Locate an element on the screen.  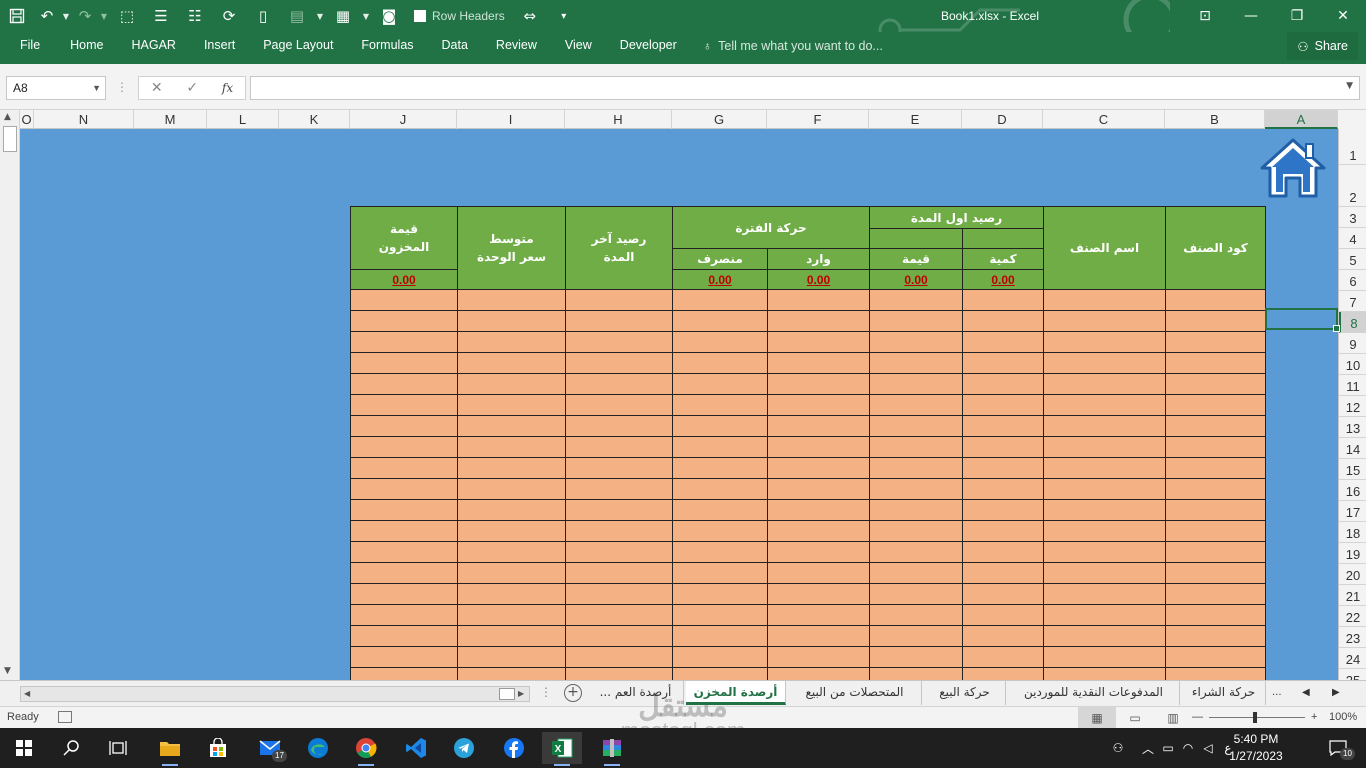
edge-icon is located at coordinates (318, 748).